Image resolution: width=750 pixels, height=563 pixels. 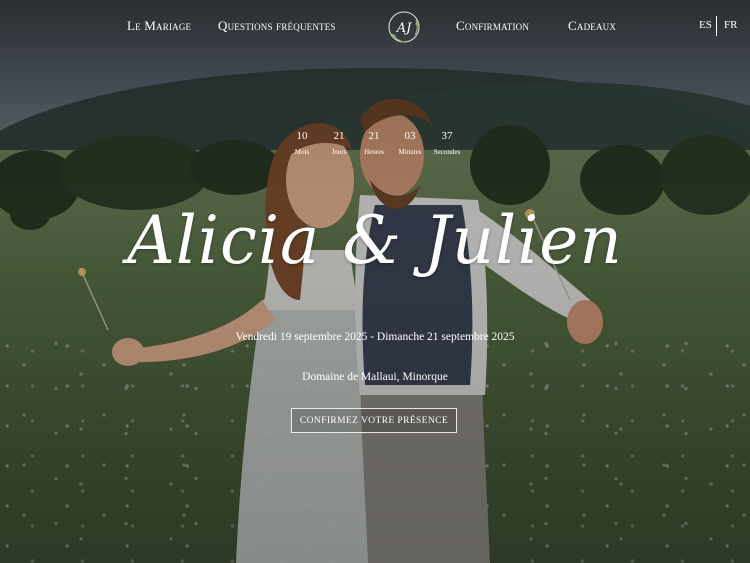 I want to click on monogram-logo-icon: AJ, so click(x=404, y=27).